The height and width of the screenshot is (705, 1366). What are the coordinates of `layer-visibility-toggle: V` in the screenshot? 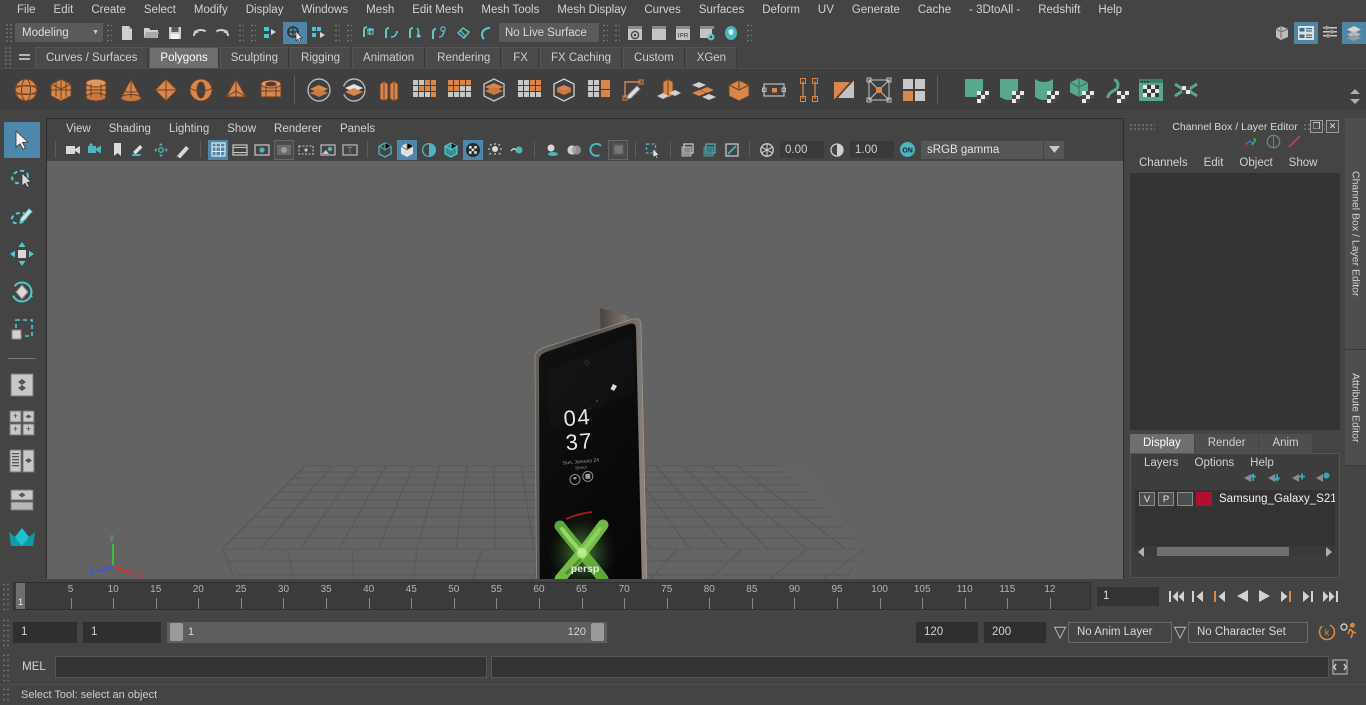 It's located at (1147, 499).